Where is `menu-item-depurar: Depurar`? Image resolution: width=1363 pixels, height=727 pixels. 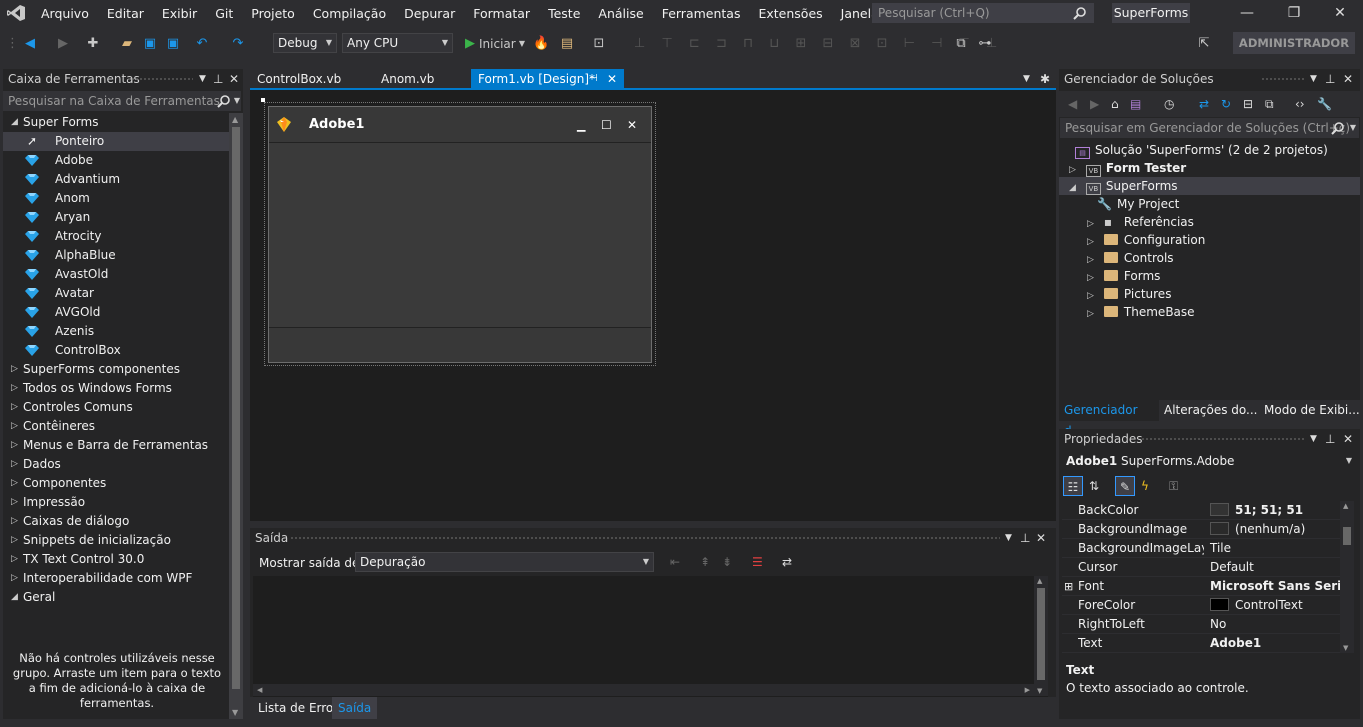
menu-item-depurar: Depurar is located at coordinates (429, 13).